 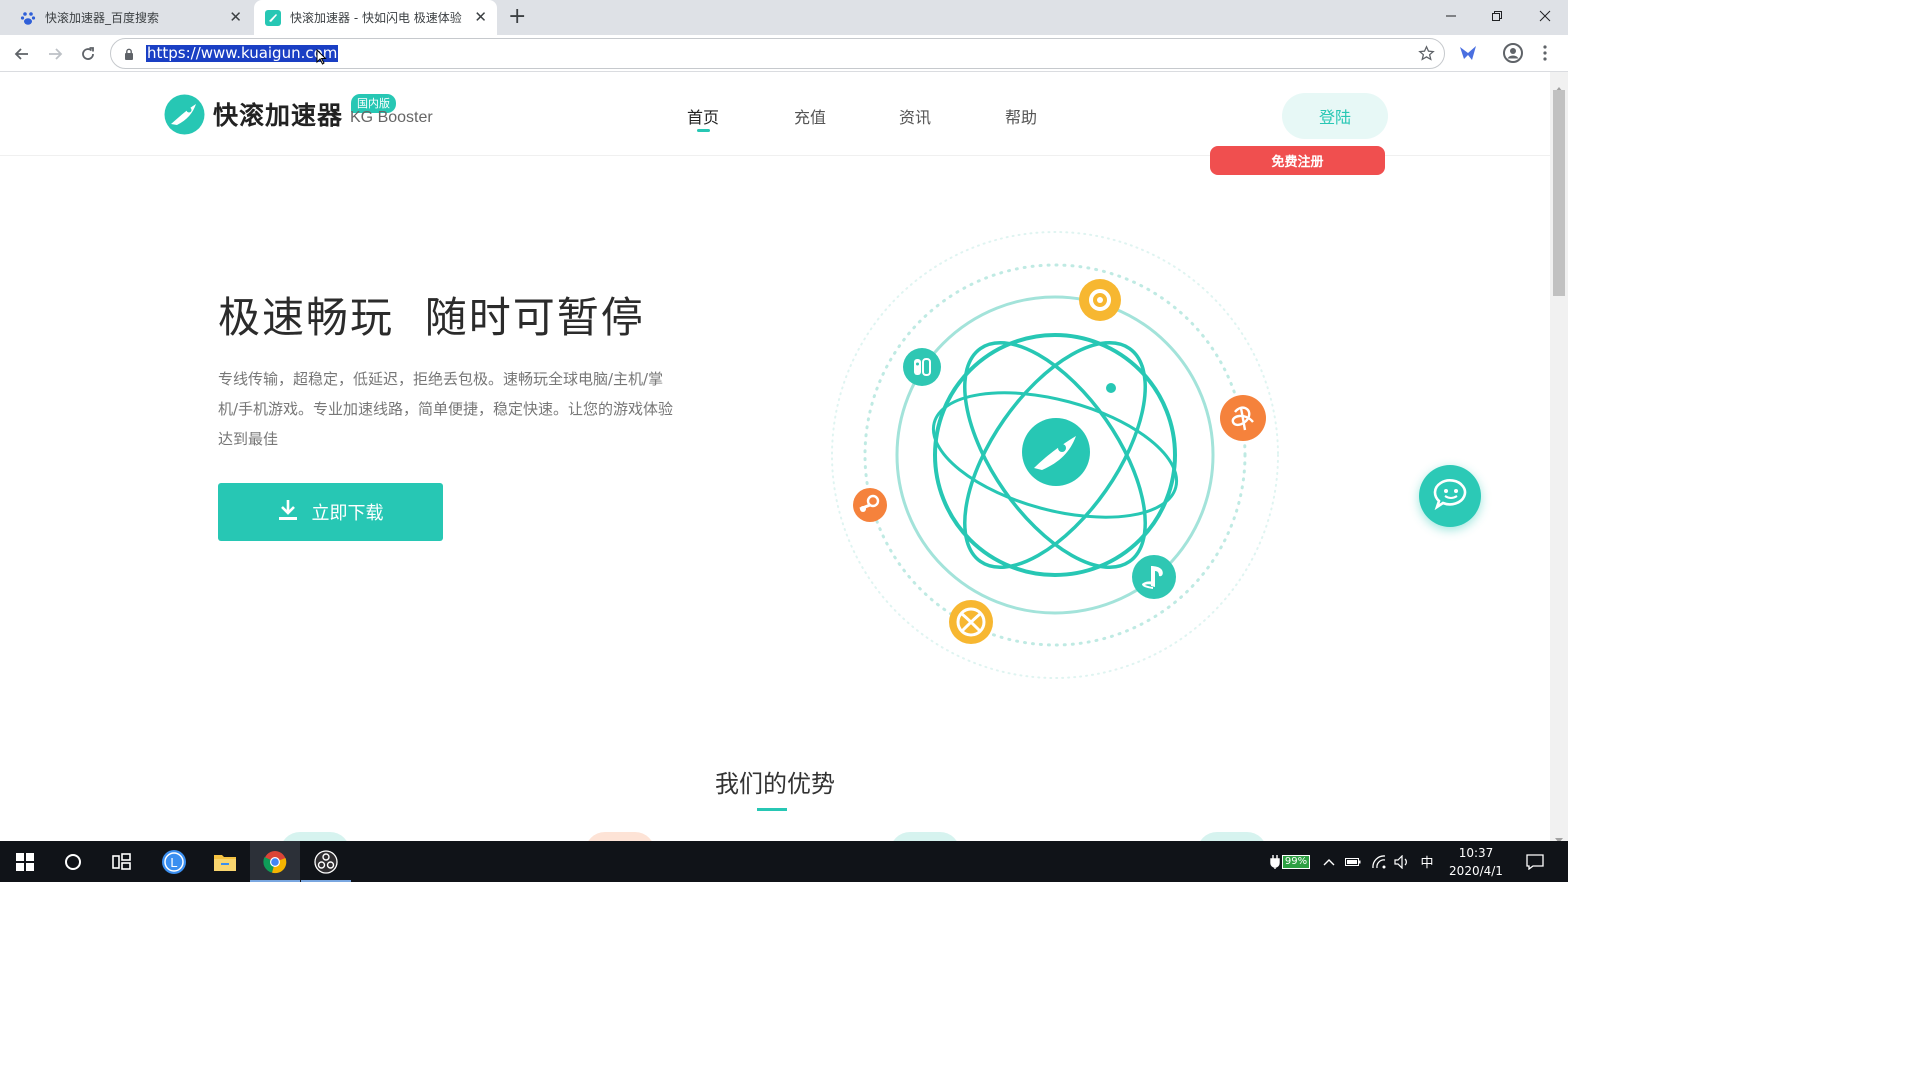 I want to click on advantages-title: 我们的优势, so click(x=775, y=784).